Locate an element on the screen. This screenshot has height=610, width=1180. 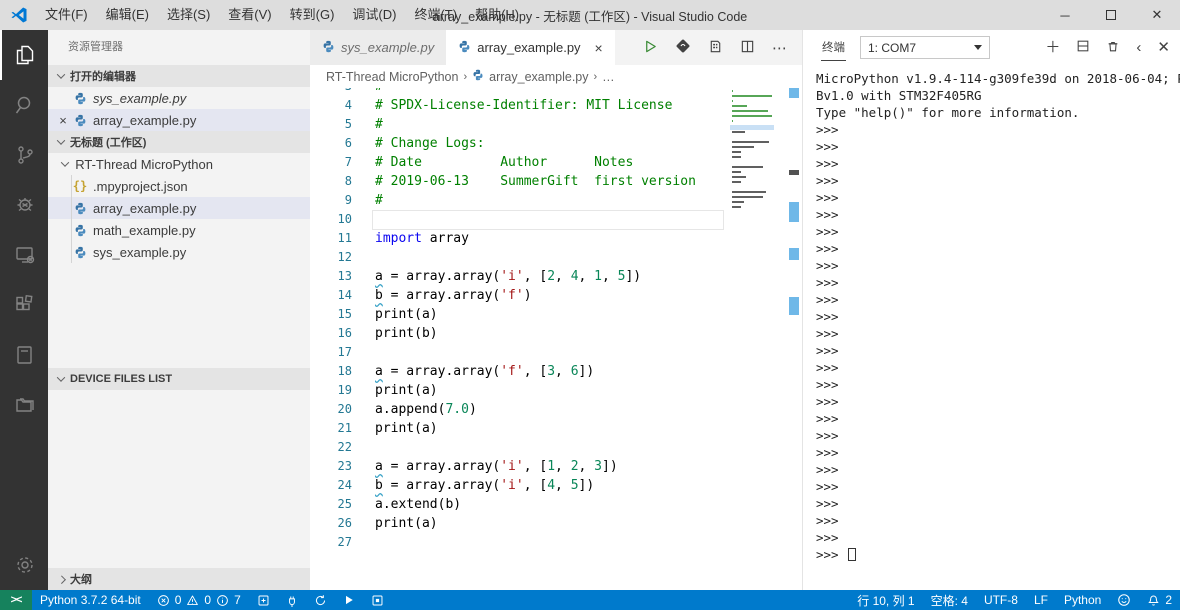
line-content: # is located at coordinates (379, 92).